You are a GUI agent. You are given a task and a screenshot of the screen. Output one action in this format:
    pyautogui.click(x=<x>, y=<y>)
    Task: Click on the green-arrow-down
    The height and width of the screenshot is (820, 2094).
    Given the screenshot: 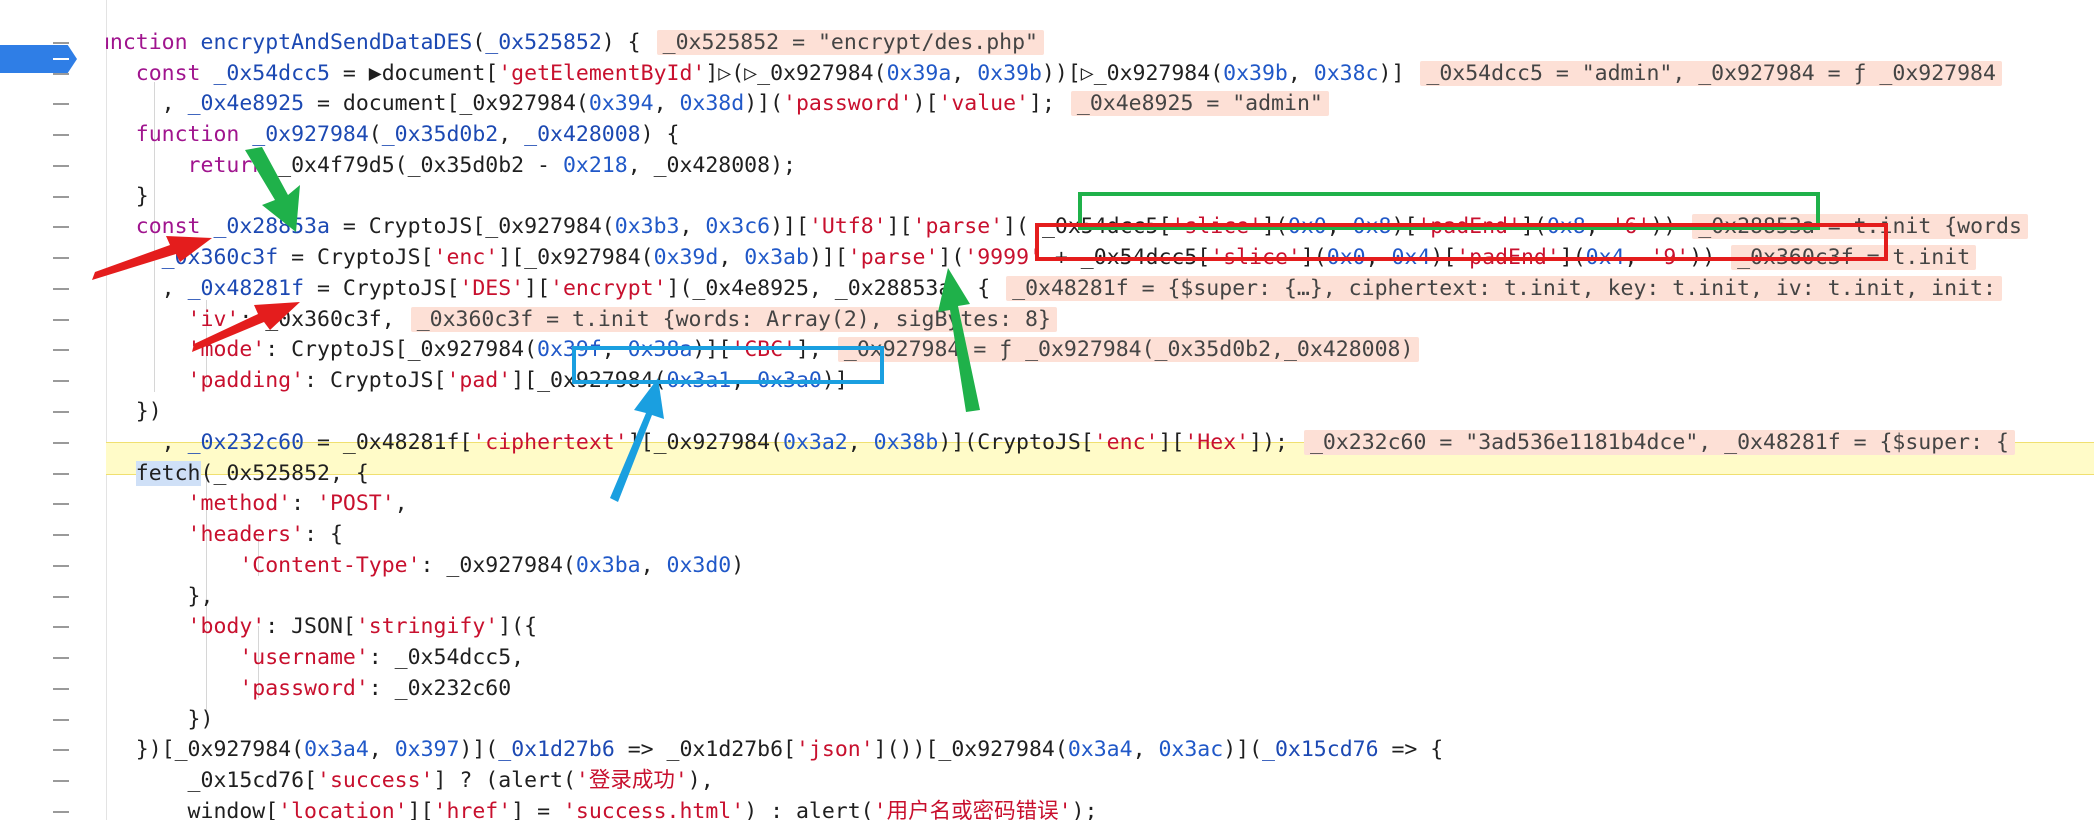 What is the action you would take?
    pyautogui.click(x=272, y=189)
    